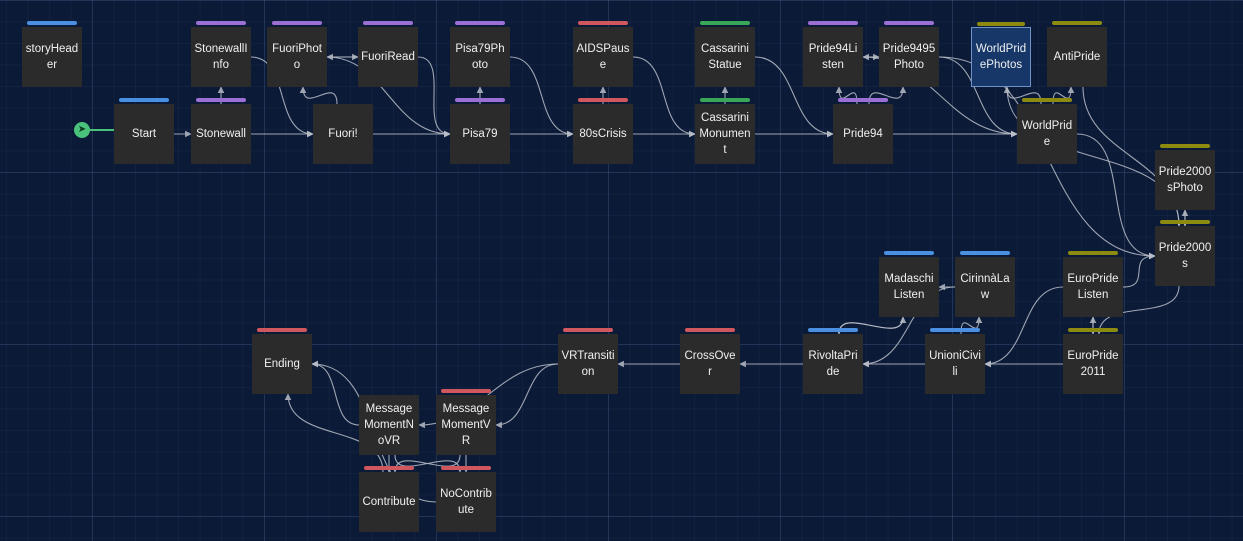 This screenshot has width=1243, height=541. What do you see at coordinates (909, 287) in the screenshot?
I see `node-label: MadaschiListen` at bounding box center [909, 287].